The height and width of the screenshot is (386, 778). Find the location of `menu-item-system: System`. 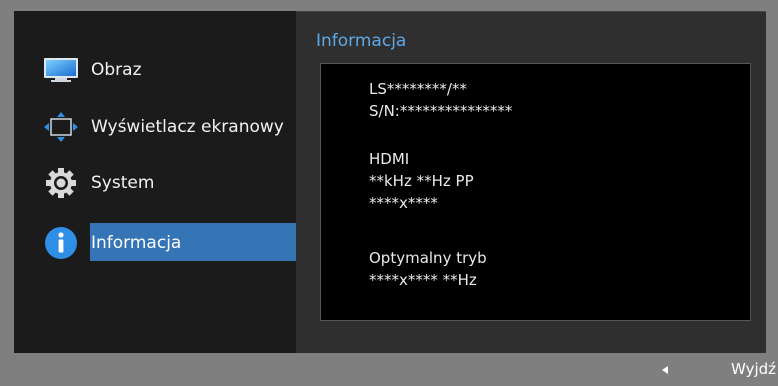

menu-item-system: System is located at coordinates (155, 183).